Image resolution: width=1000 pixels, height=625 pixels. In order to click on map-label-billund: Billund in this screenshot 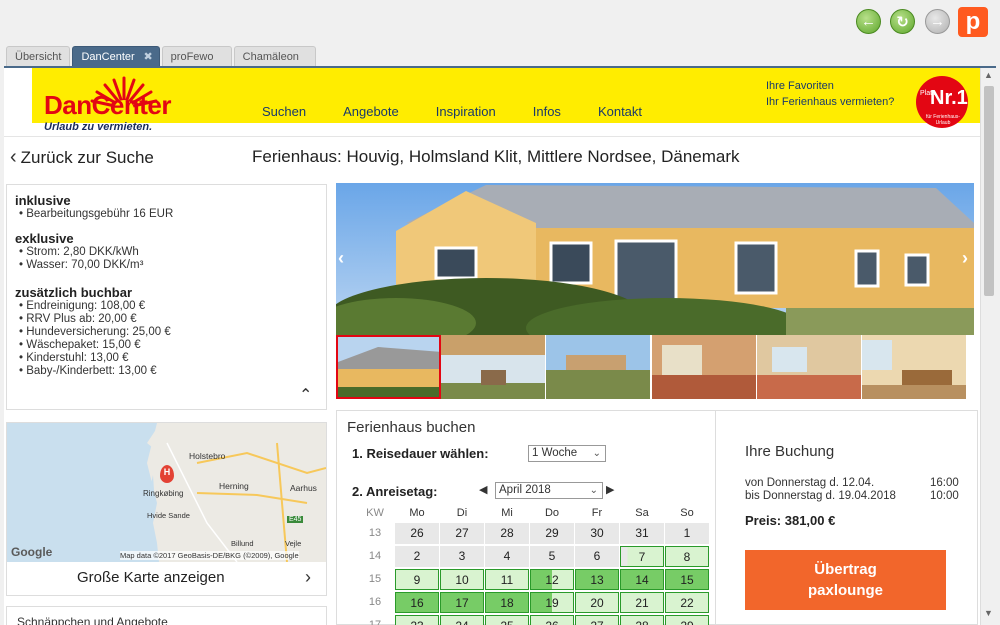, I will do `click(242, 543)`.